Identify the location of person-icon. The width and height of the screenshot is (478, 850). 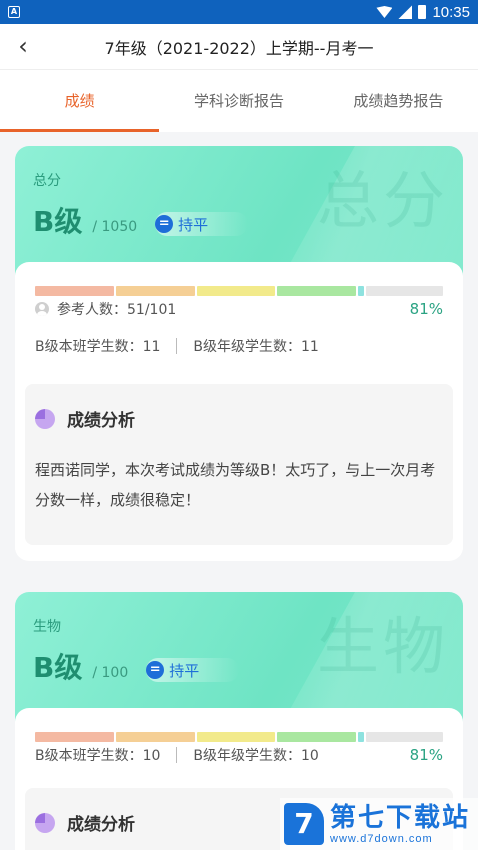
(42, 309).